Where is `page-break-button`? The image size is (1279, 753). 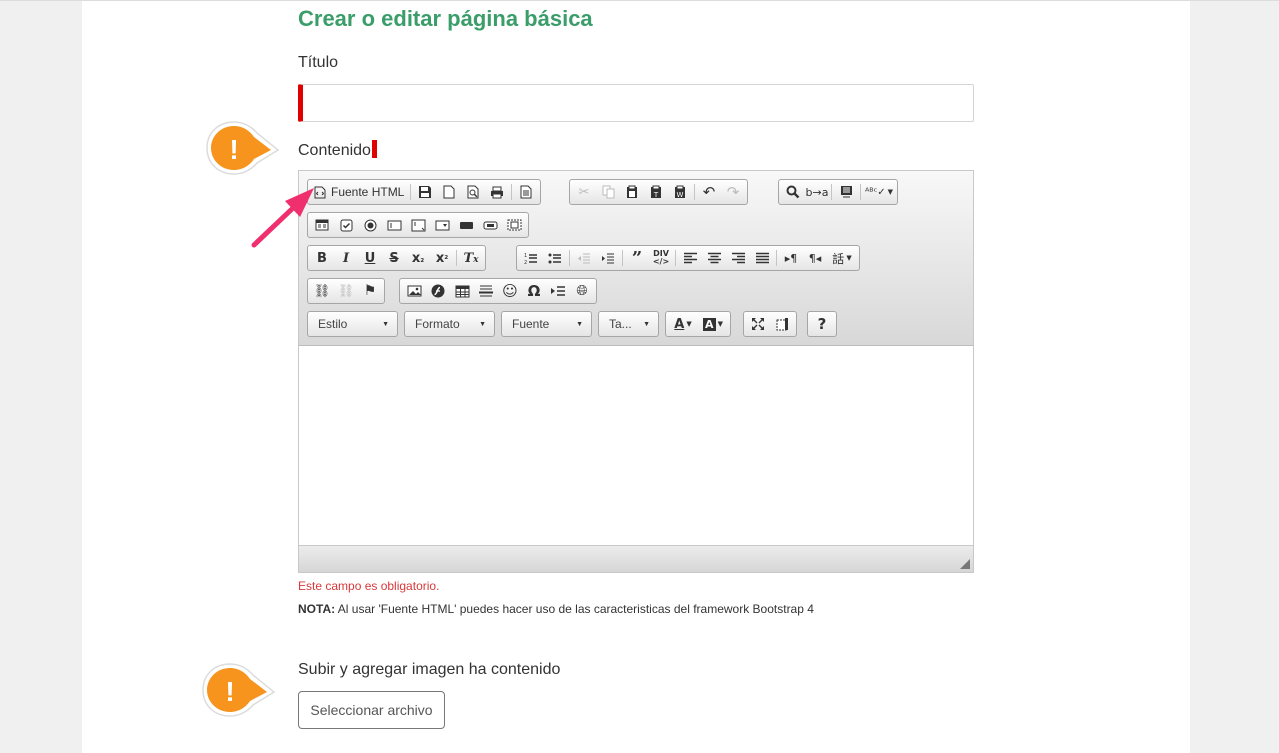
page-break-button is located at coordinates (558, 291).